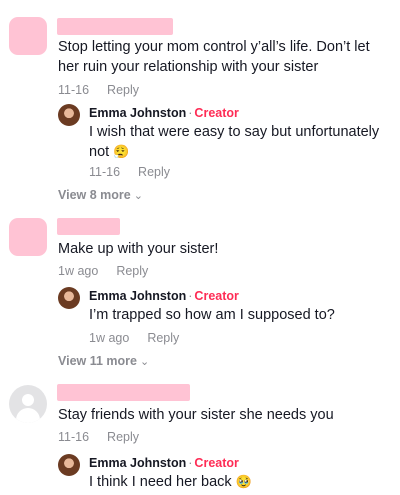 Image resolution: width=400 pixels, height=495 pixels. What do you see at coordinates (212, 315) in the screenshot?
I see `reply-text: I’m trapped so how am I supposed to?` at bounding box center [212, 315].